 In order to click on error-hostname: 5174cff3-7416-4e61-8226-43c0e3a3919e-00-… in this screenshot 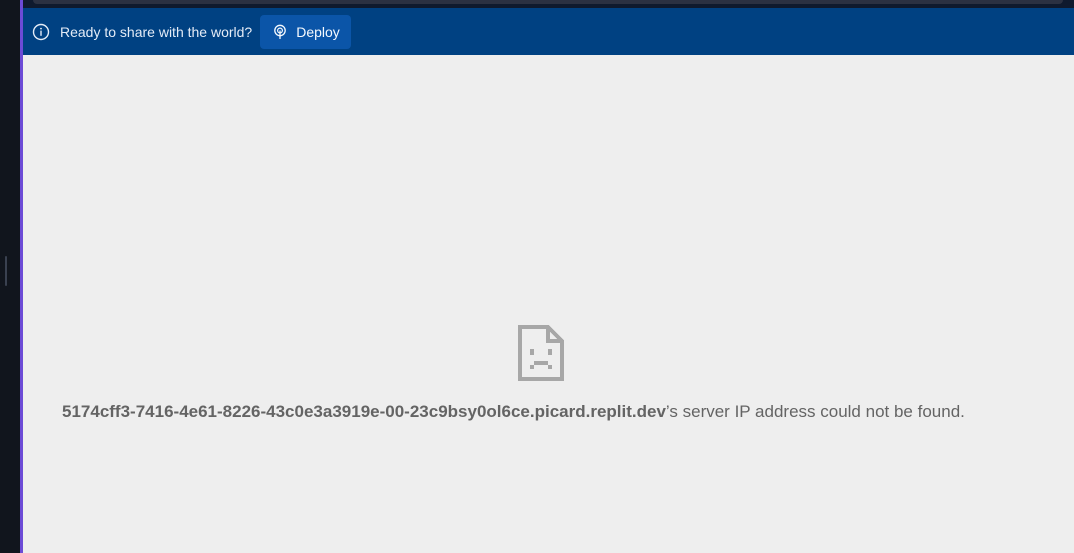, I will do `click(364, 411)`.